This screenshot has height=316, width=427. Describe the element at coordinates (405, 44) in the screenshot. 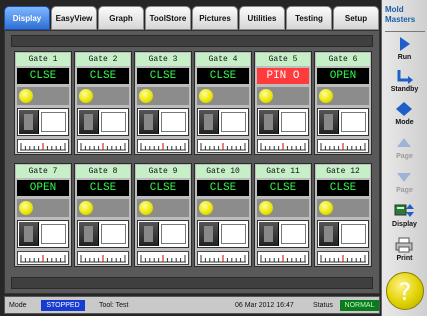

I see `play-icon` at that location.